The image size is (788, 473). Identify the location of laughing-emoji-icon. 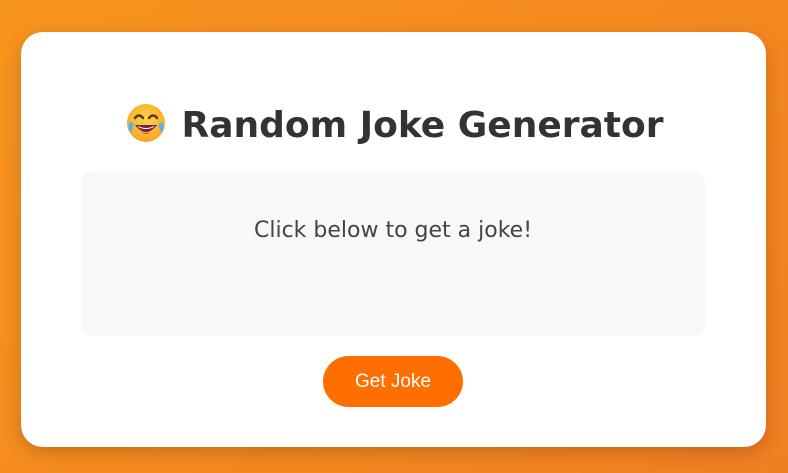
(146, 123).